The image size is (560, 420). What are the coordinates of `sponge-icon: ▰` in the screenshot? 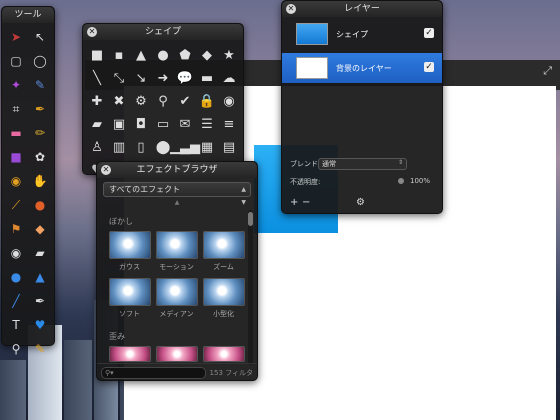 It's located at (40, 253).